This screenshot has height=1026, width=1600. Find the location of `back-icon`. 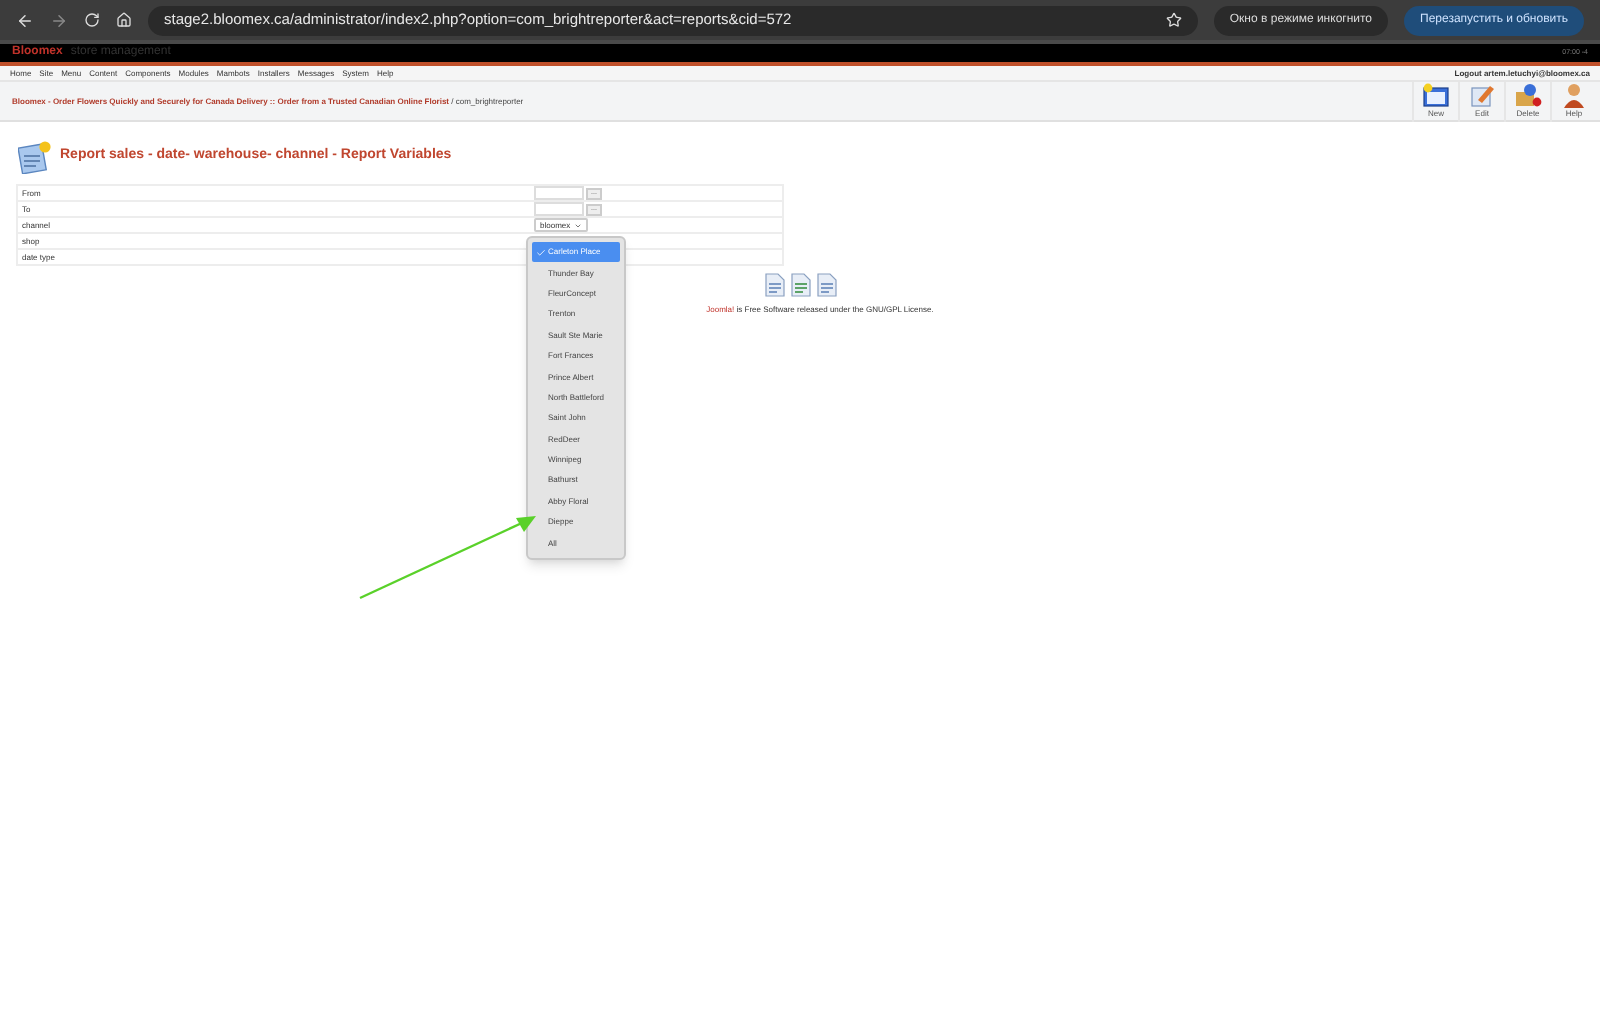

back-icon is located at coordinates (25, 20).